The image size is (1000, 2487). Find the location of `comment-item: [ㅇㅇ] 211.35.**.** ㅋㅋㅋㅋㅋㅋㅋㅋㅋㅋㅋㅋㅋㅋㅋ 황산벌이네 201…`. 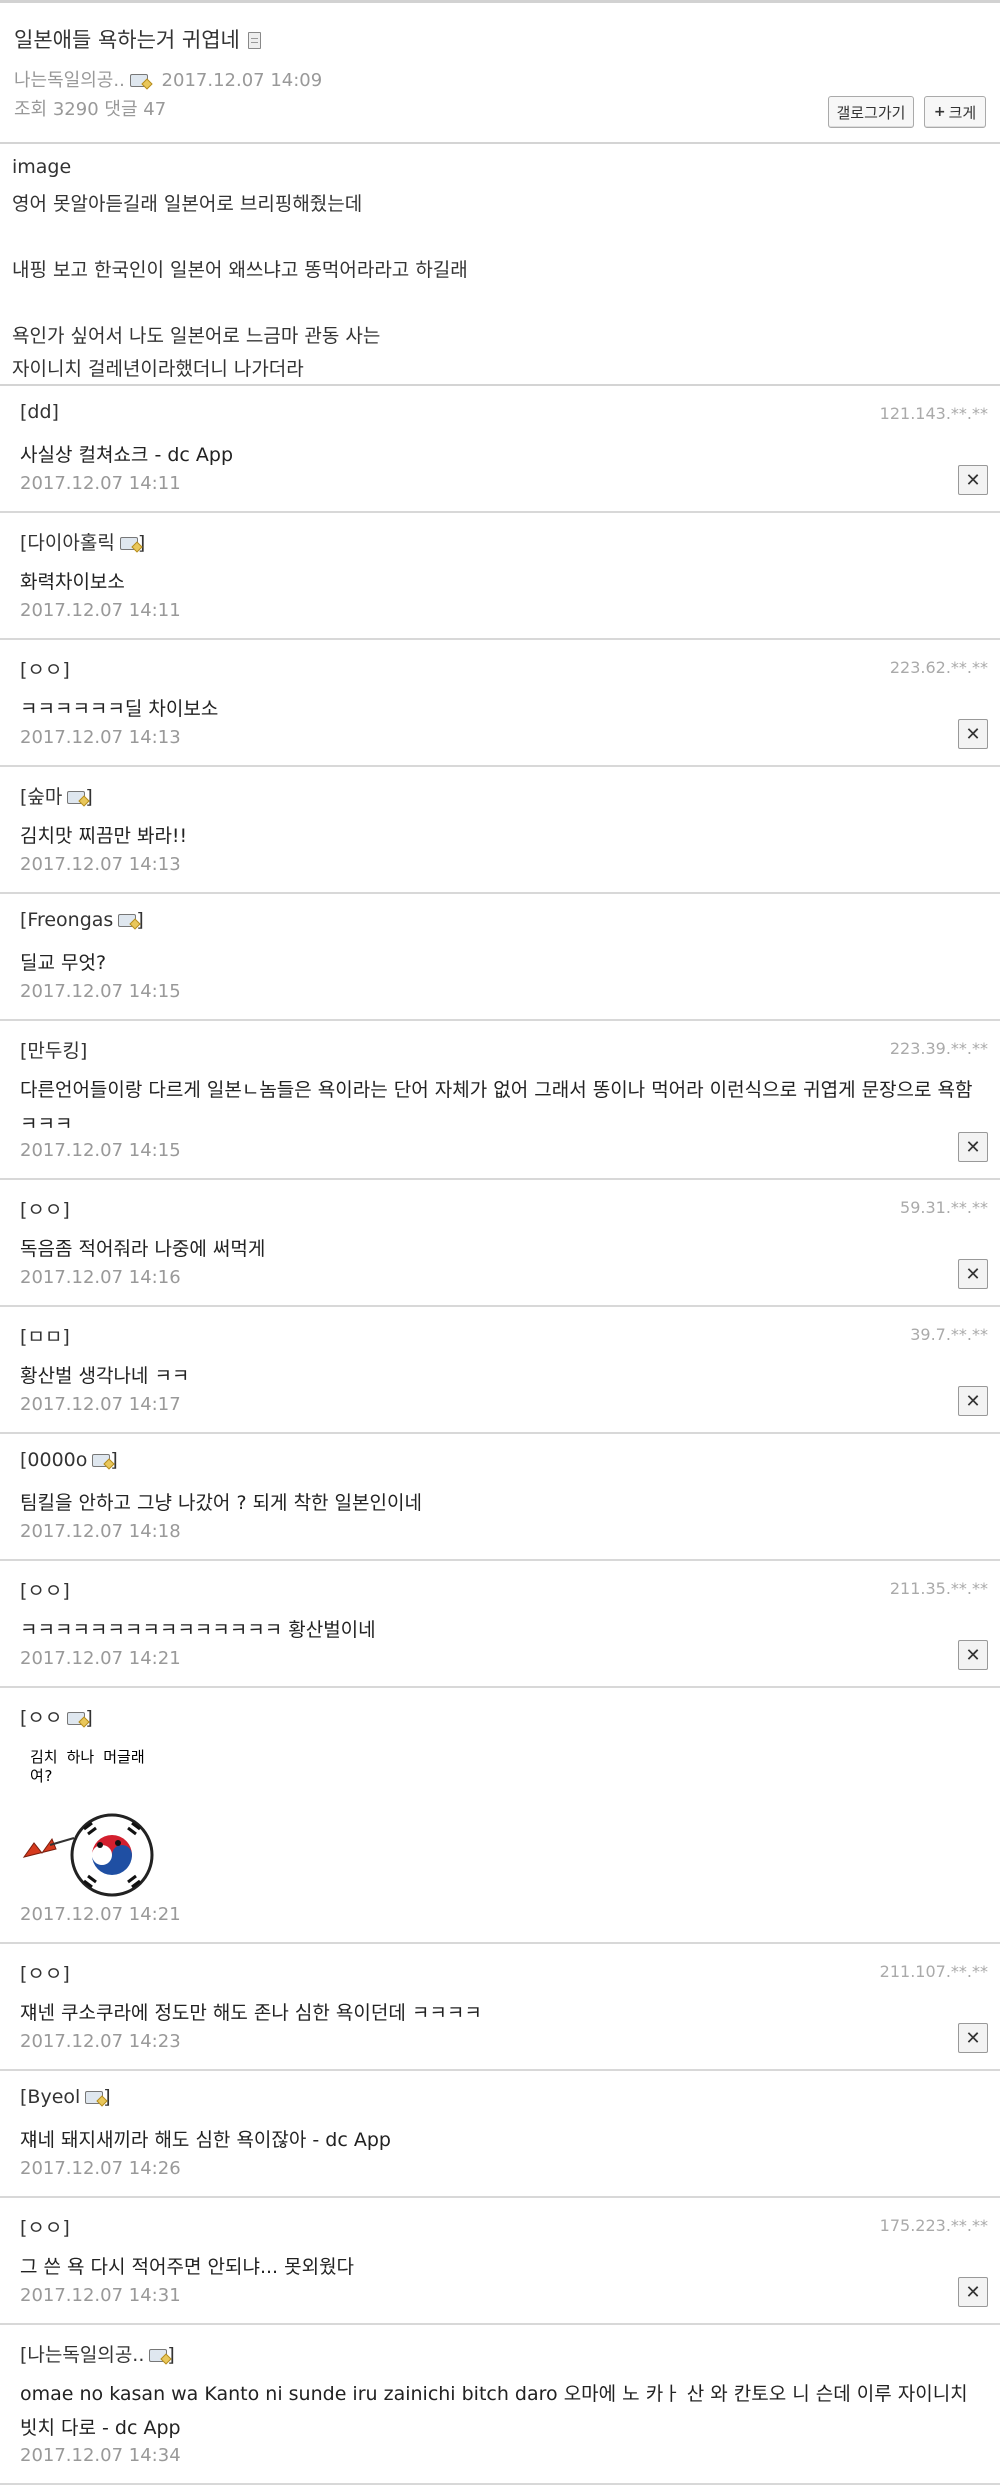

comment-item: [ㅇㅇ] 211.35.**.** ㅋㅋㅋㅋㅋㅋㅋㅋㅋㅋㅋㅋㅋㅋㅋ 황산벌이네 201… is located at coordinates (500, 1624).